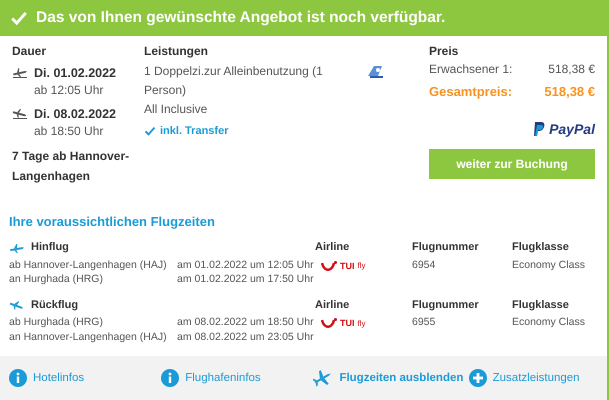 This screenshot has width=609, height=400. I want to click on airport-text: ab Hannover-Langenhagen (HAJ), so click(88, 265).